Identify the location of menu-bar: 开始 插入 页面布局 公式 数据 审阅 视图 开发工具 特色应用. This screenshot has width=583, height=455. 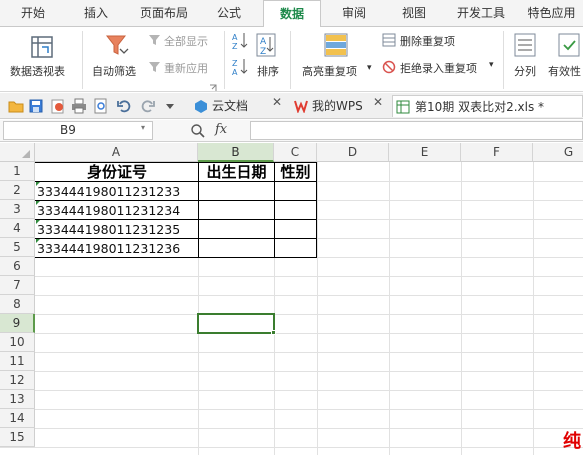
(291, 13).